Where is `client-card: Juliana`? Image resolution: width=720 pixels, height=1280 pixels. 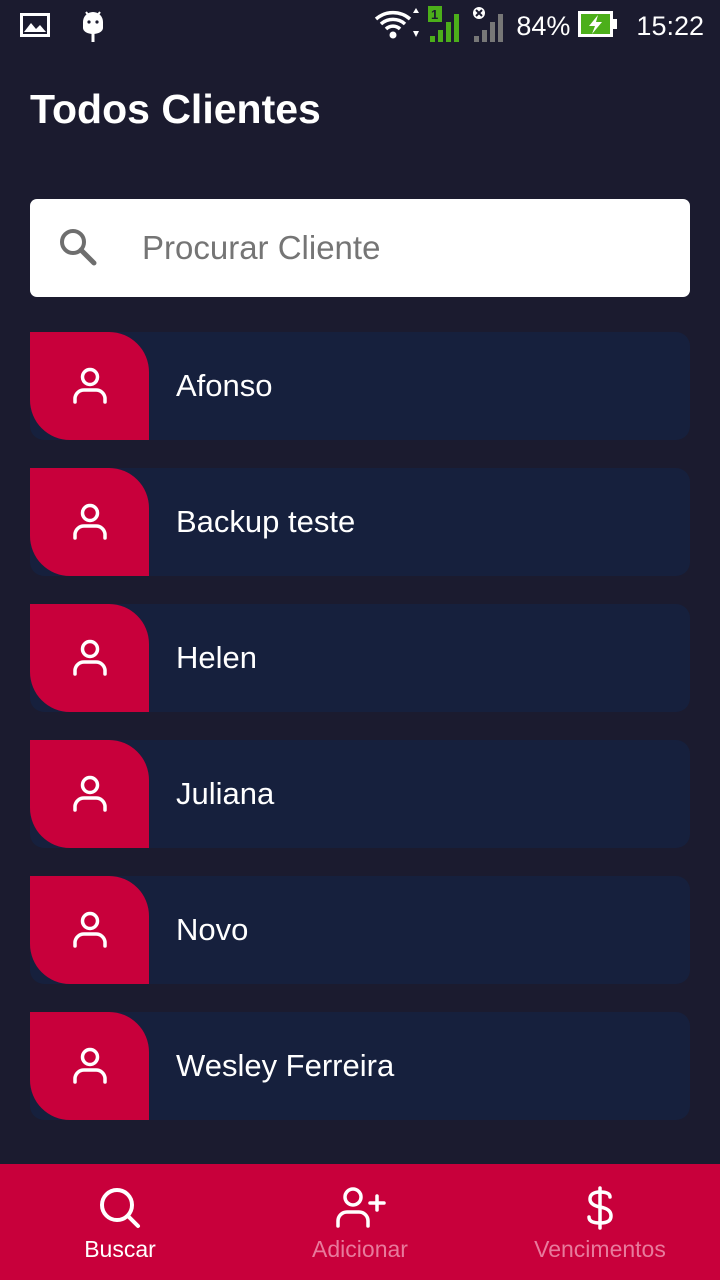 client-card: Juliana is located at coordinates (360, 794).